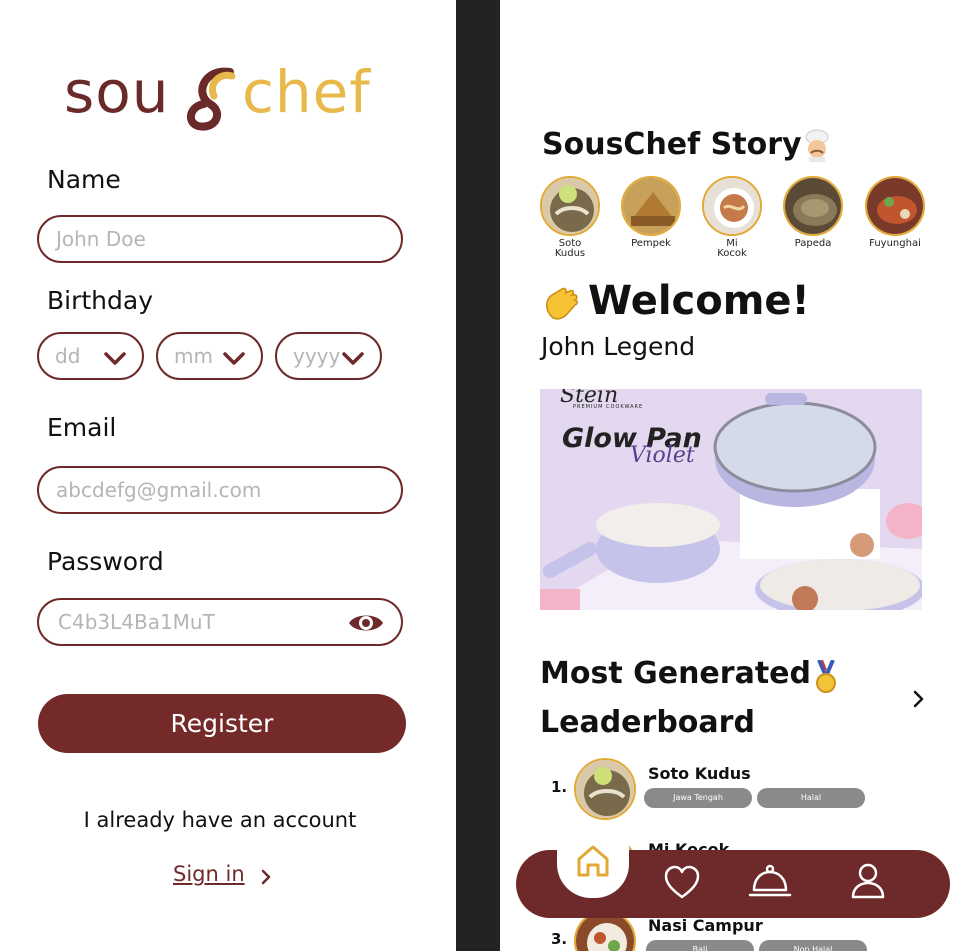 This screenshot has height=951, width=959. What do you see at coordinates (895, 243) in the screenshot?
I see `story-caption: Fuyunghai` at bounding box center [895, 243].